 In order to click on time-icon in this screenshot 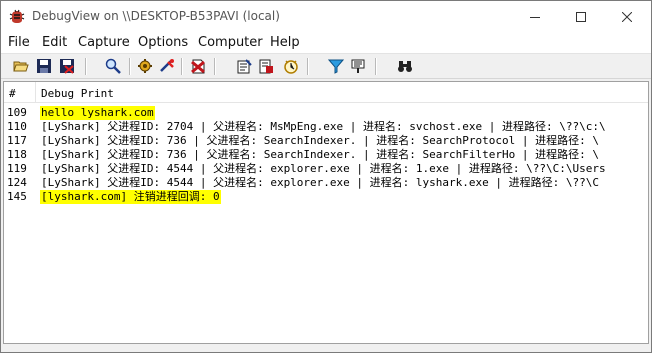, I will do `click(291, 67)`.